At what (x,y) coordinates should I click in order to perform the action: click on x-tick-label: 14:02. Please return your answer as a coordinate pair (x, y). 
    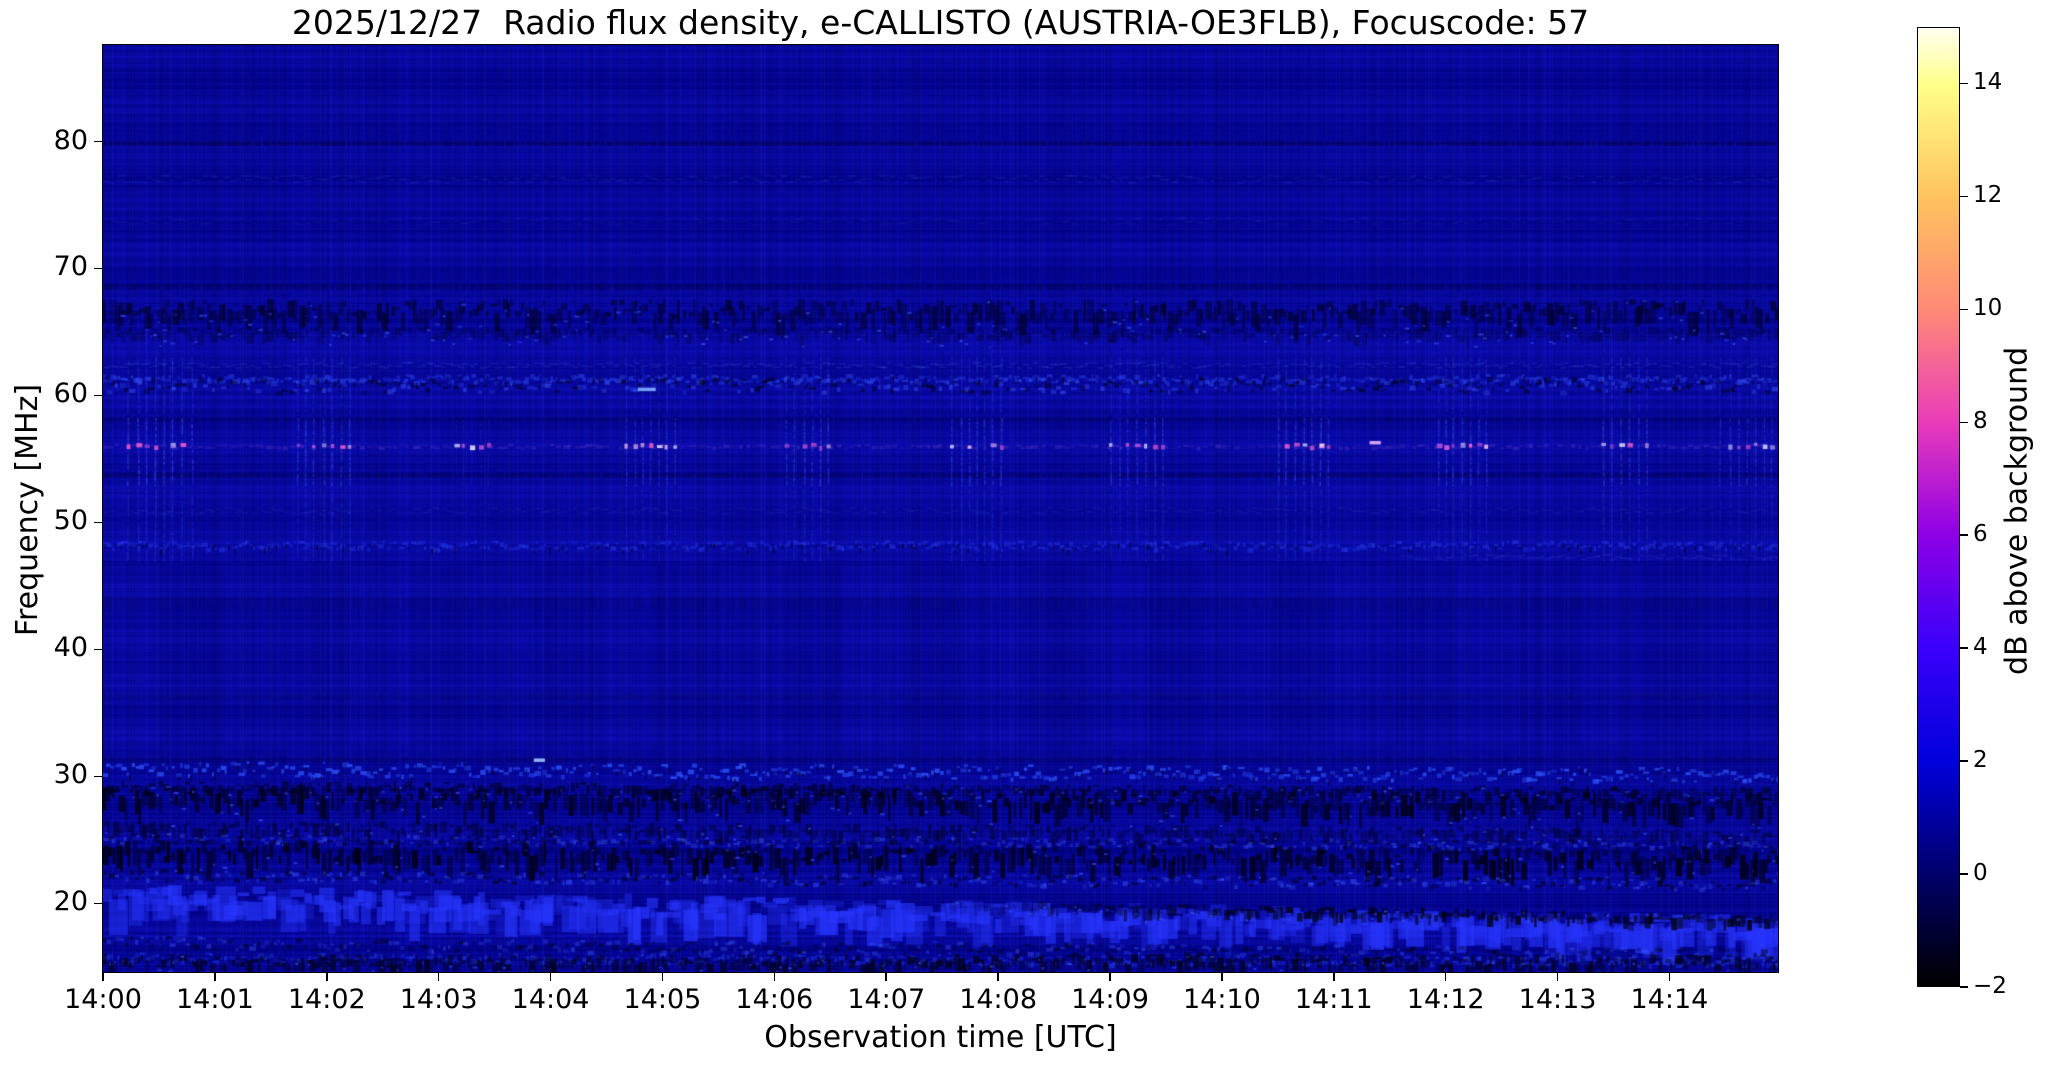
    Looking at the image, I should click on (326, 999).